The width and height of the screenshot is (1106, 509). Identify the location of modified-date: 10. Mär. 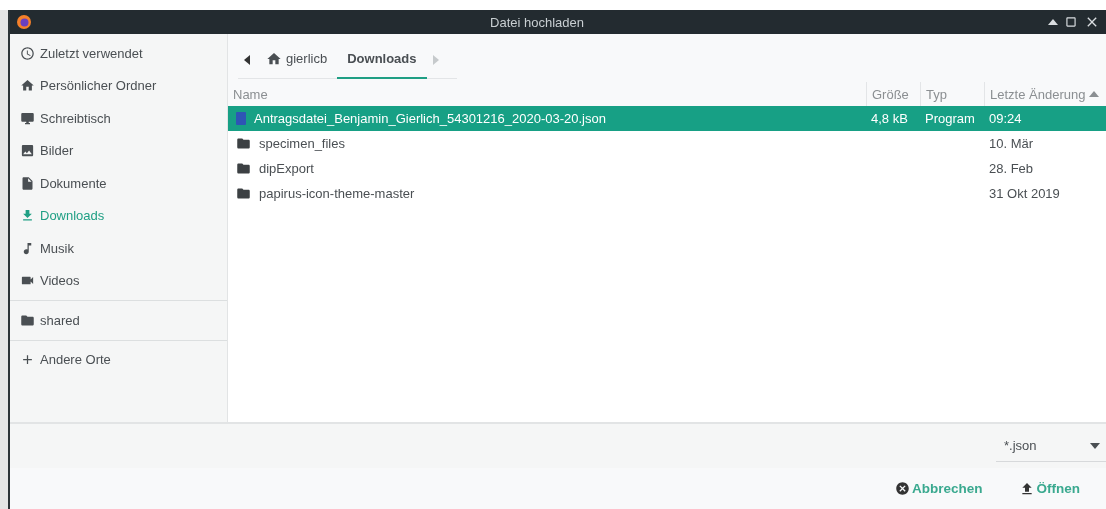
(1011, 143).